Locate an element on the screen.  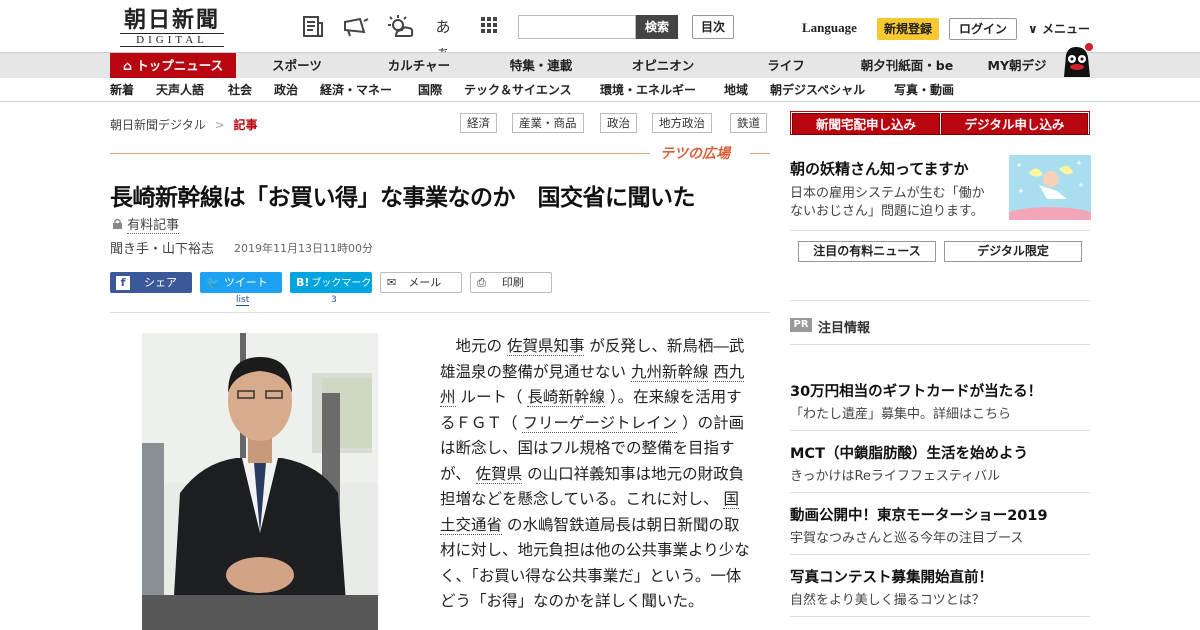
mail-share-button: ✉ メール is located at coordinates (421, 282).